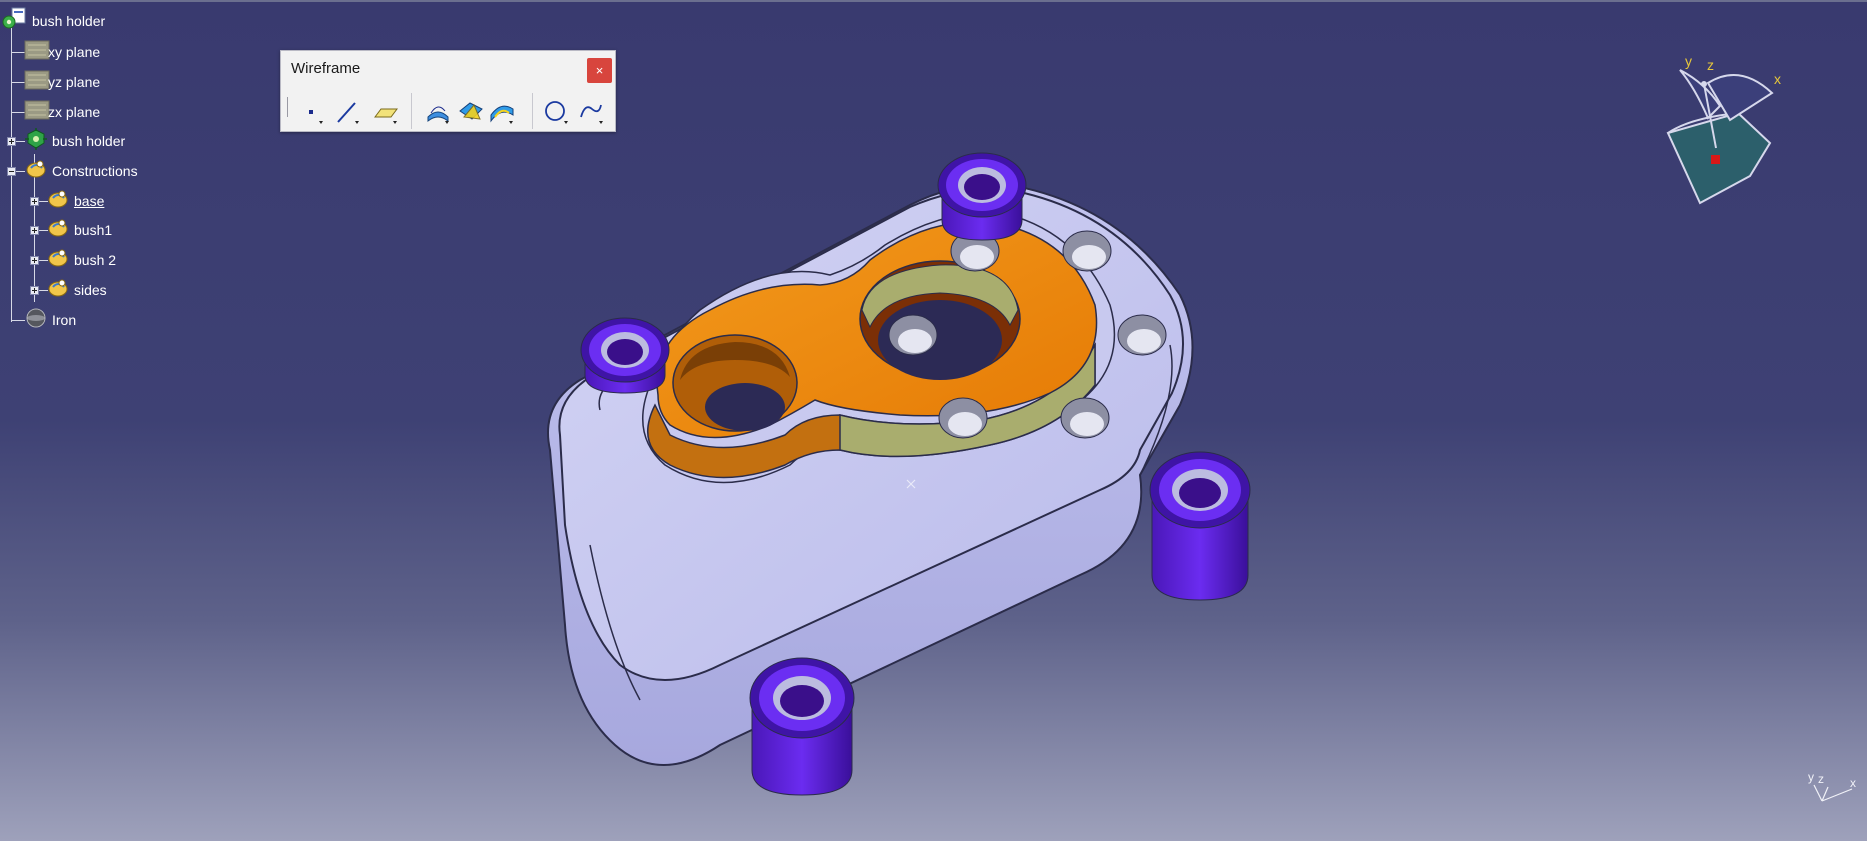  Describe the element at coordinates (1853, 783) in the screenshot. I see `triad-x-label: x` at that location.